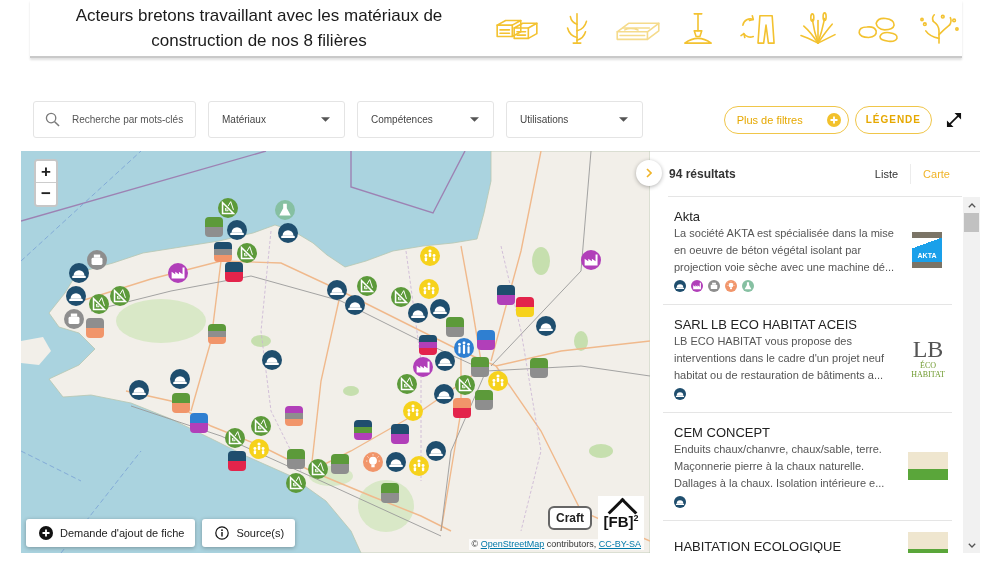  I want to click on scrollbar-thumb, so click(971, 222).